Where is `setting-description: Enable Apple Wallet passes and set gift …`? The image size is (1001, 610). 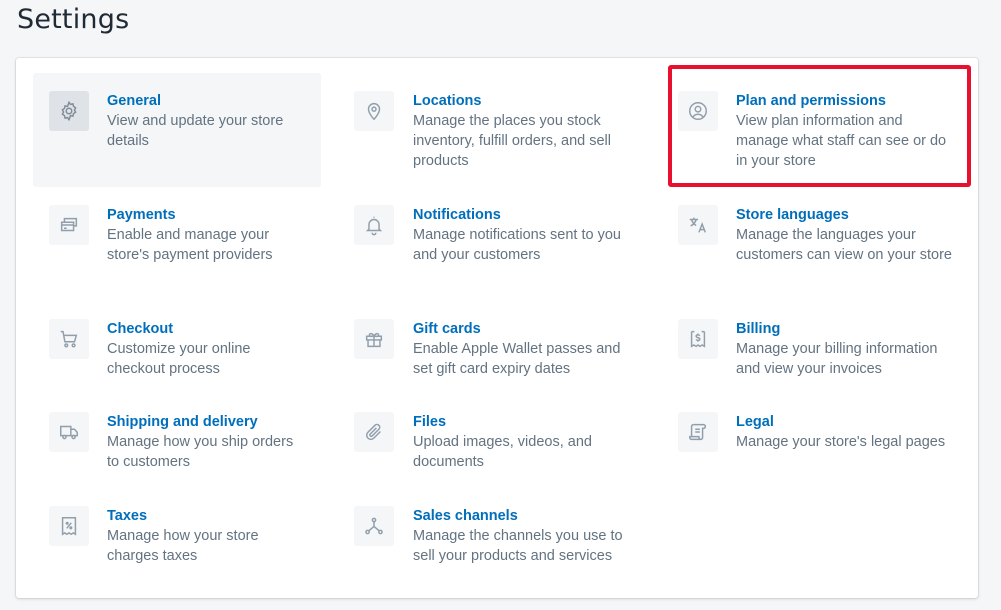 setting-description: Enable Apple Wallet passes and set gift … is located at coordinates (517, 359).